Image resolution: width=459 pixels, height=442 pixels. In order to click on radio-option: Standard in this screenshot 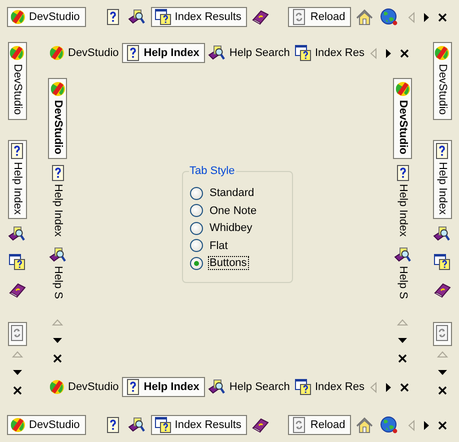, I will do `click(241, 193)`.